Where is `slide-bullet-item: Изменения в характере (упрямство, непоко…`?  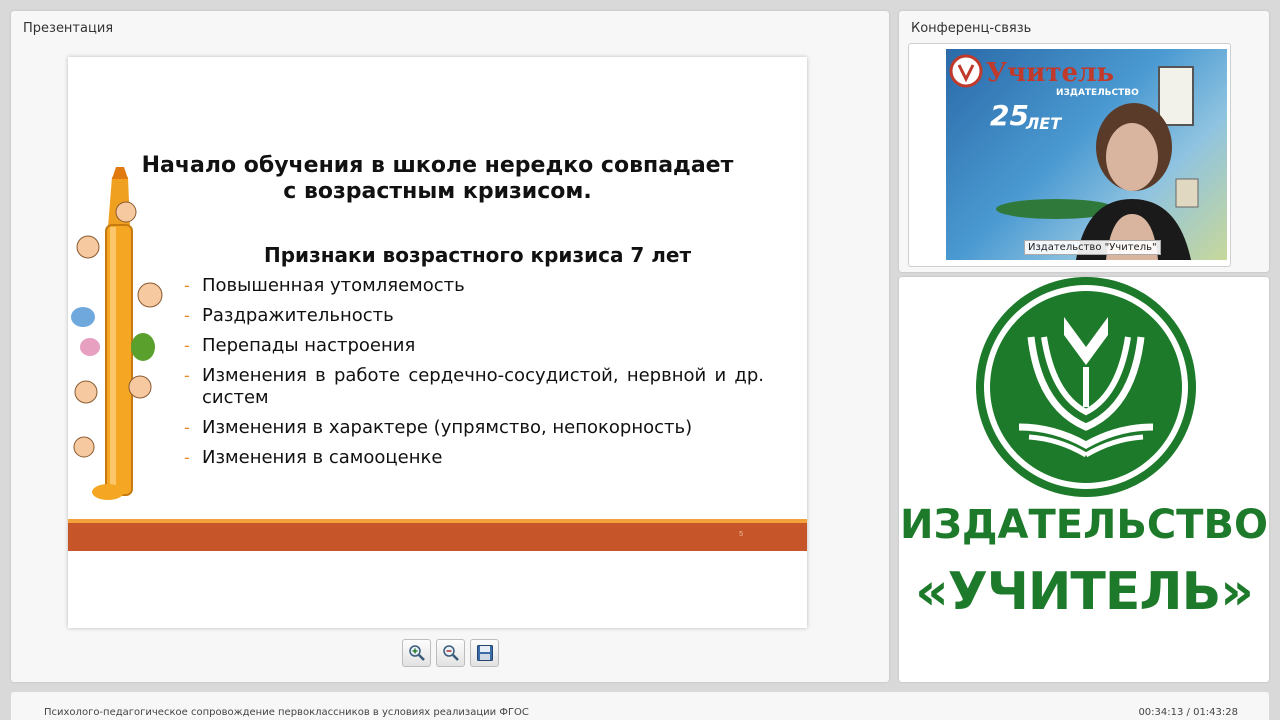 slide-bullet-item: Изменения в характере (упрямство, непоко… is located at coordinates (473, 428).